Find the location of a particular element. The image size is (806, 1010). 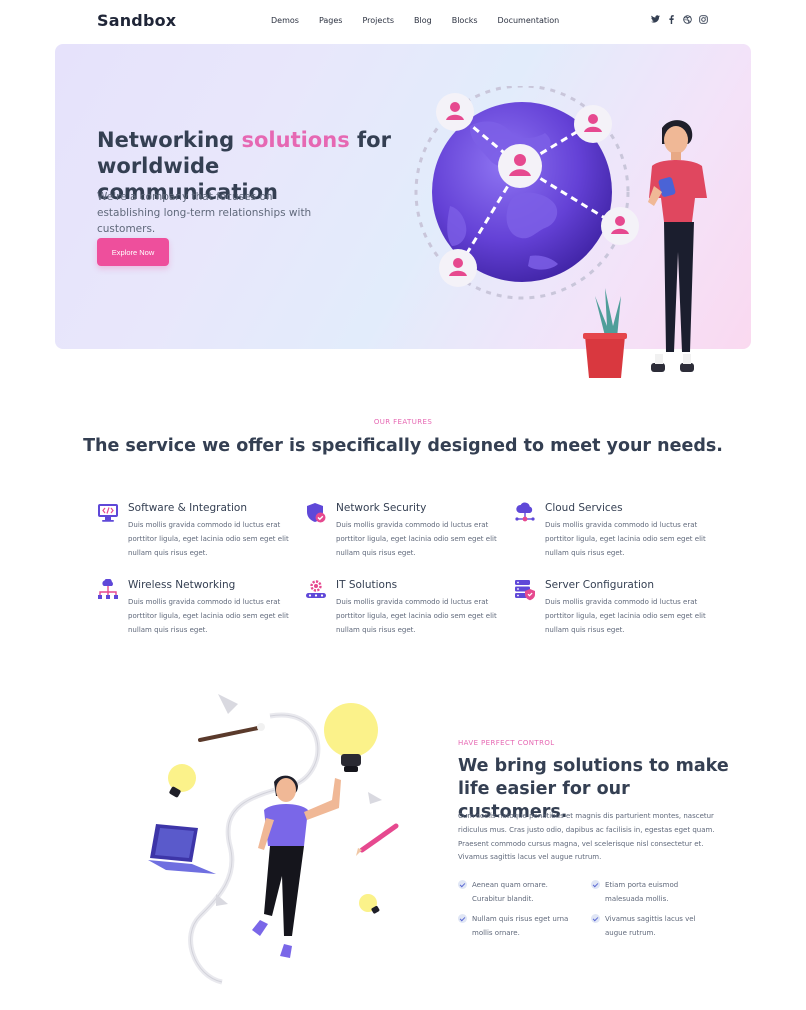

gear-icon is located at coordinates (316, 590).